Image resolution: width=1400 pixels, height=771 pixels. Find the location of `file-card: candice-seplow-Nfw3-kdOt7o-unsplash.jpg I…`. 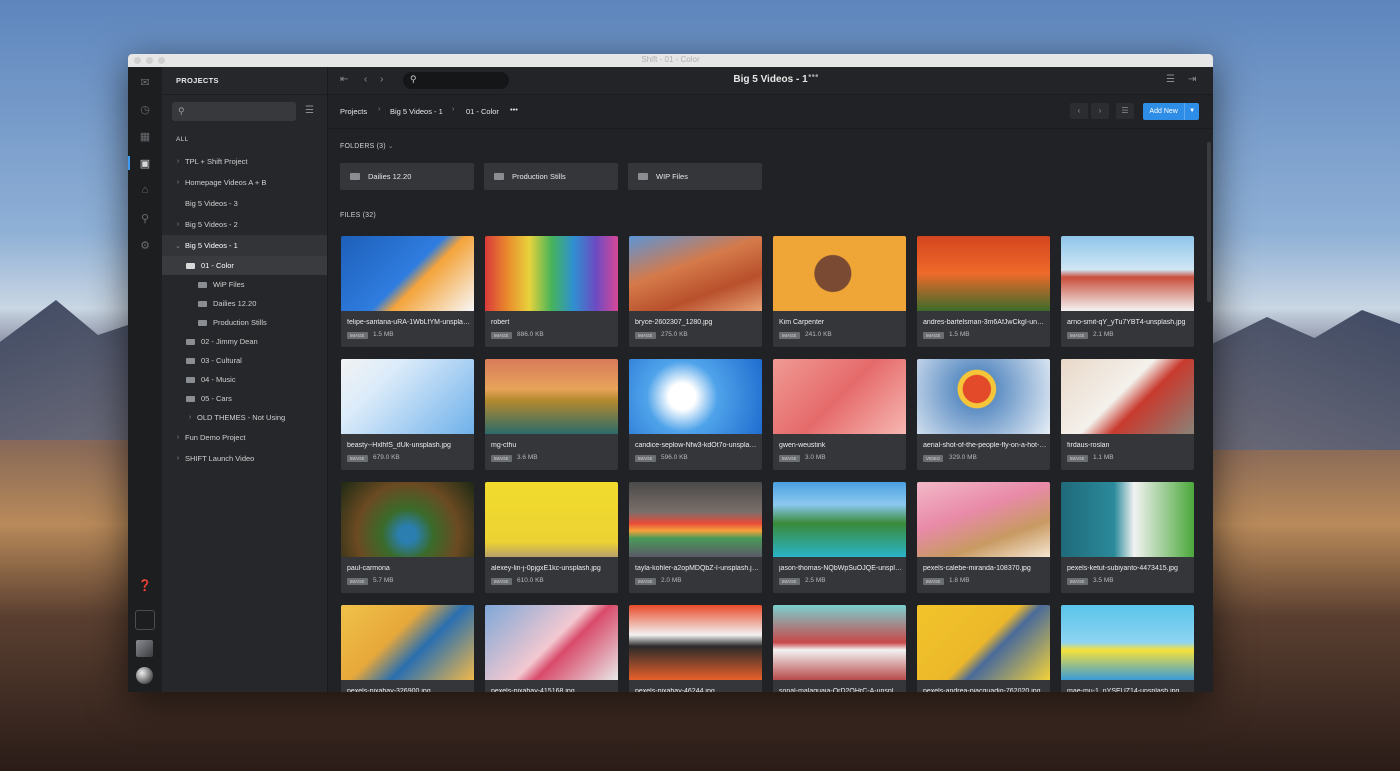

file-card: candice-seplow-Nfw3-kdOt7o-unsplash.jpg I… is located at coordinates (695, 414).